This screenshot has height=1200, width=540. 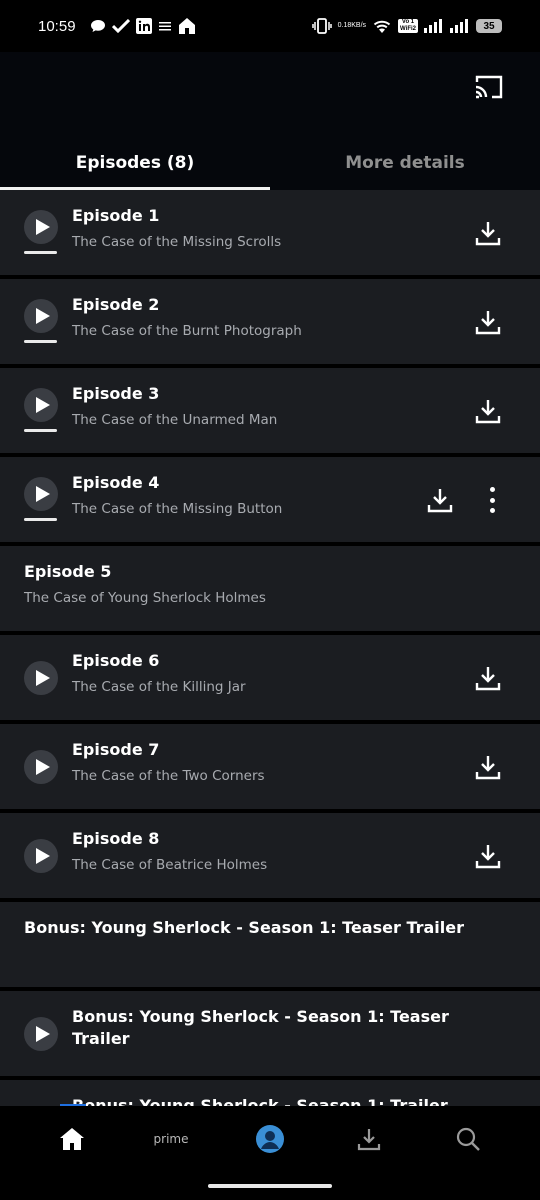 I want to click on episode-subtitle: The Case of the Unarmed Man, so click(x=175, y=420).